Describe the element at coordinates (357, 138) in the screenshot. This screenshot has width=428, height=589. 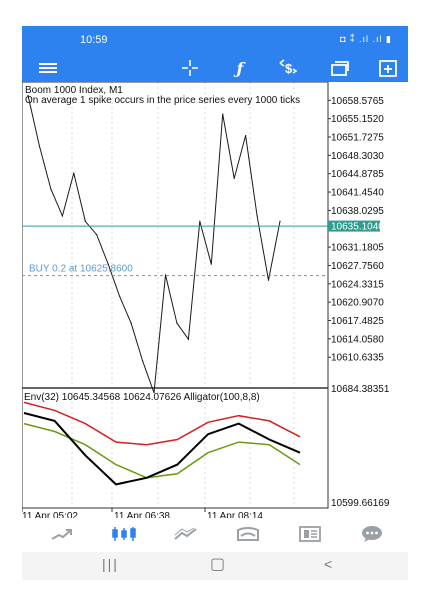
I see `price-tick-label: 10651.7275` at that location.